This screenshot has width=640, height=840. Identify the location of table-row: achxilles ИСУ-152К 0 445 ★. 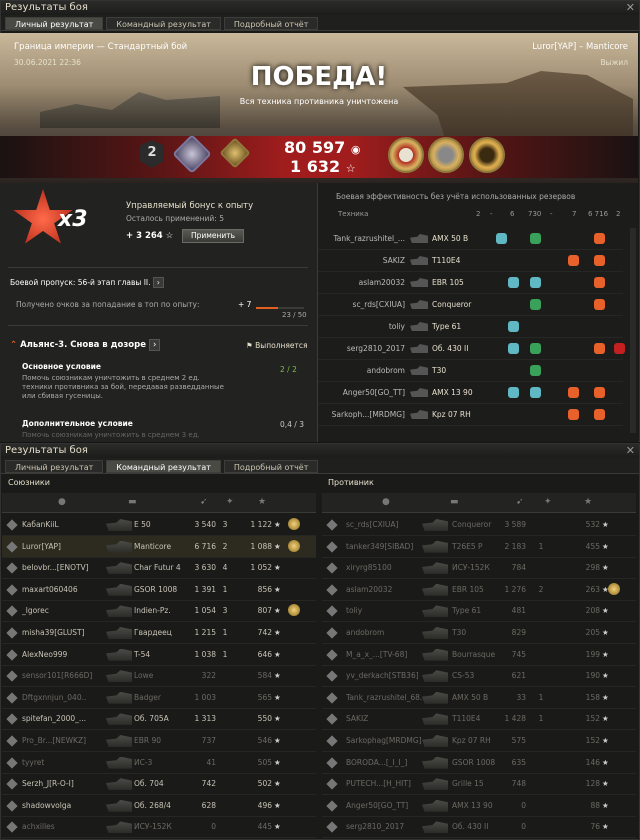
(159, 827).